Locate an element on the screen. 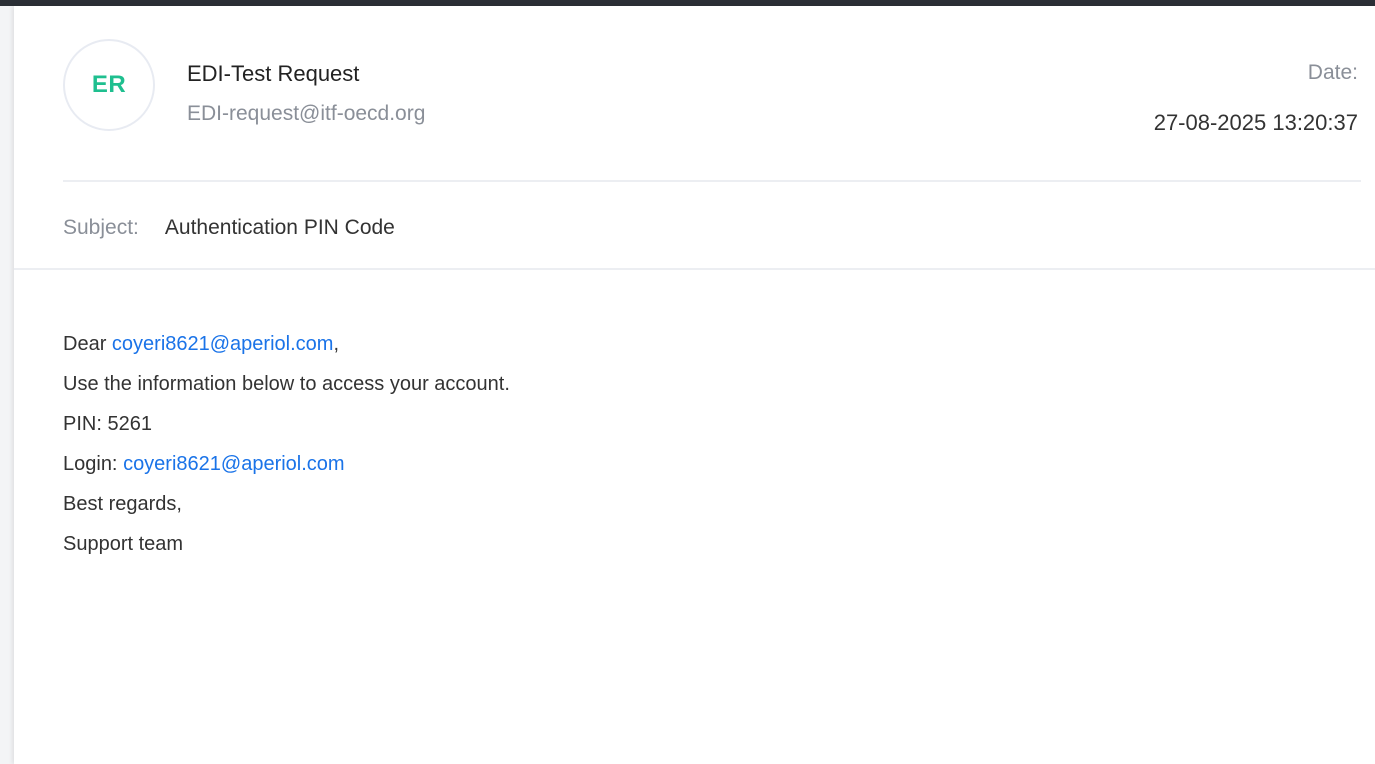 Image resolution: width=1375 pixels, height=764 pixels. pin-line: PIN: 5261 is located at coordinates (107, 424).